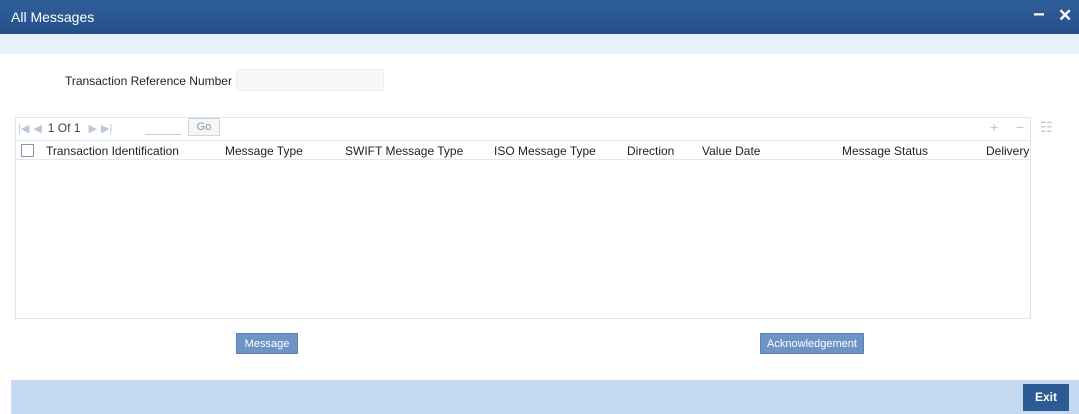  What do you see at coordinates (1046, 397) in the screenshot?
I see `exit-button: Exit` at bounding box center [1046, 397].